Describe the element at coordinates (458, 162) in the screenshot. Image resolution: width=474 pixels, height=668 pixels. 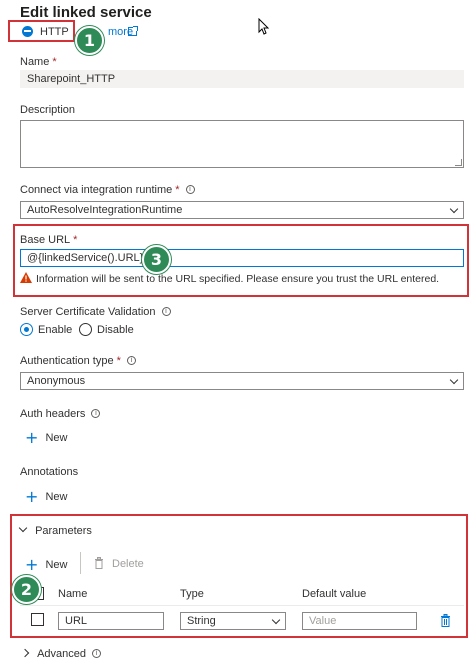
I see `resize-grip-icon` at that location.